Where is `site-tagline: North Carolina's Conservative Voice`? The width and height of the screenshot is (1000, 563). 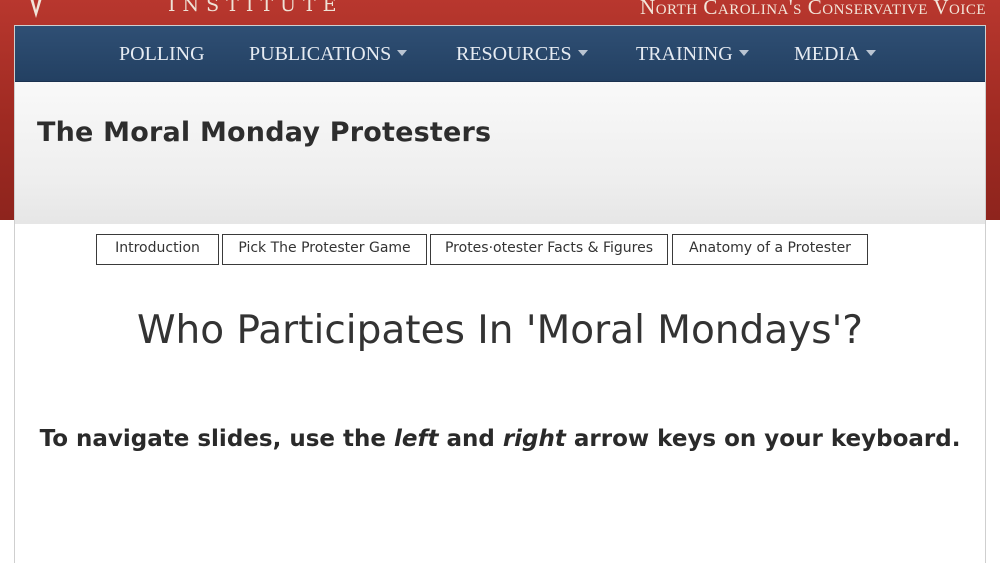 site-tagline: North Carolina's Conservative Voice is located at coordinates (813, 9).